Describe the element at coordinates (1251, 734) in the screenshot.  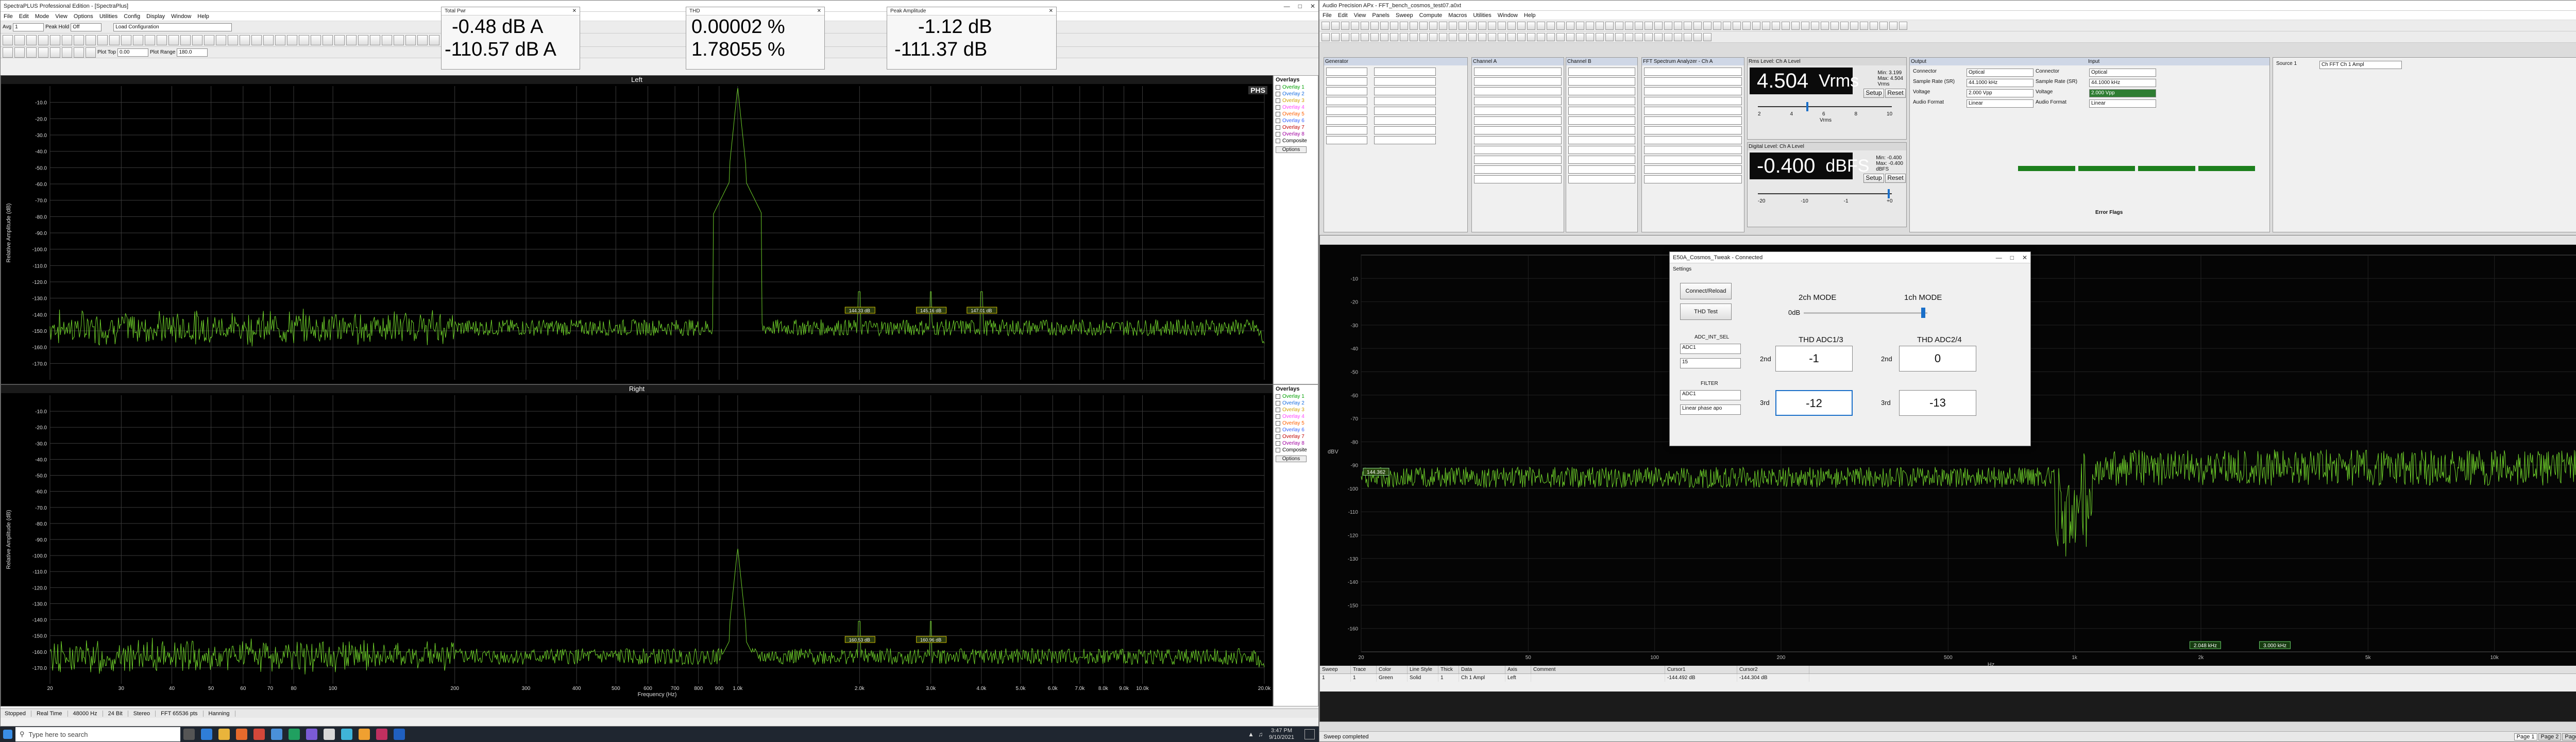
I see `network-icon: ▲` at that location.